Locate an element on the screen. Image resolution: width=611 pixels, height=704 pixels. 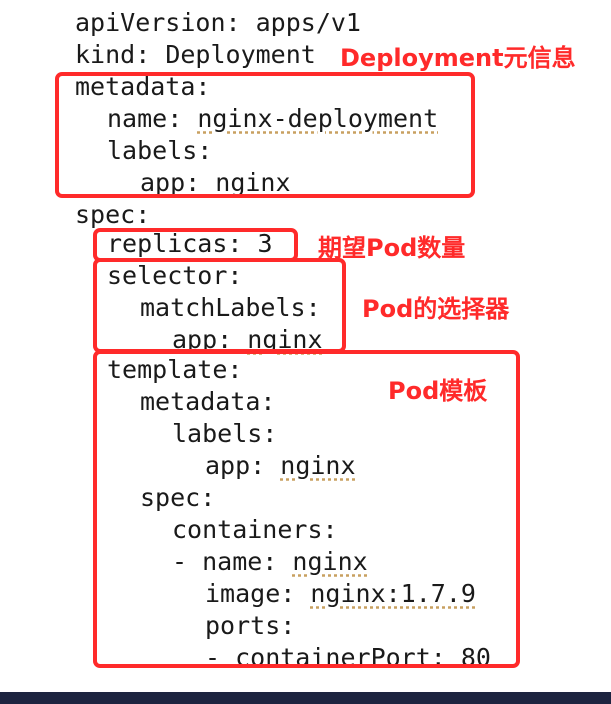
footer-bar is located at coordinates (305, 698).